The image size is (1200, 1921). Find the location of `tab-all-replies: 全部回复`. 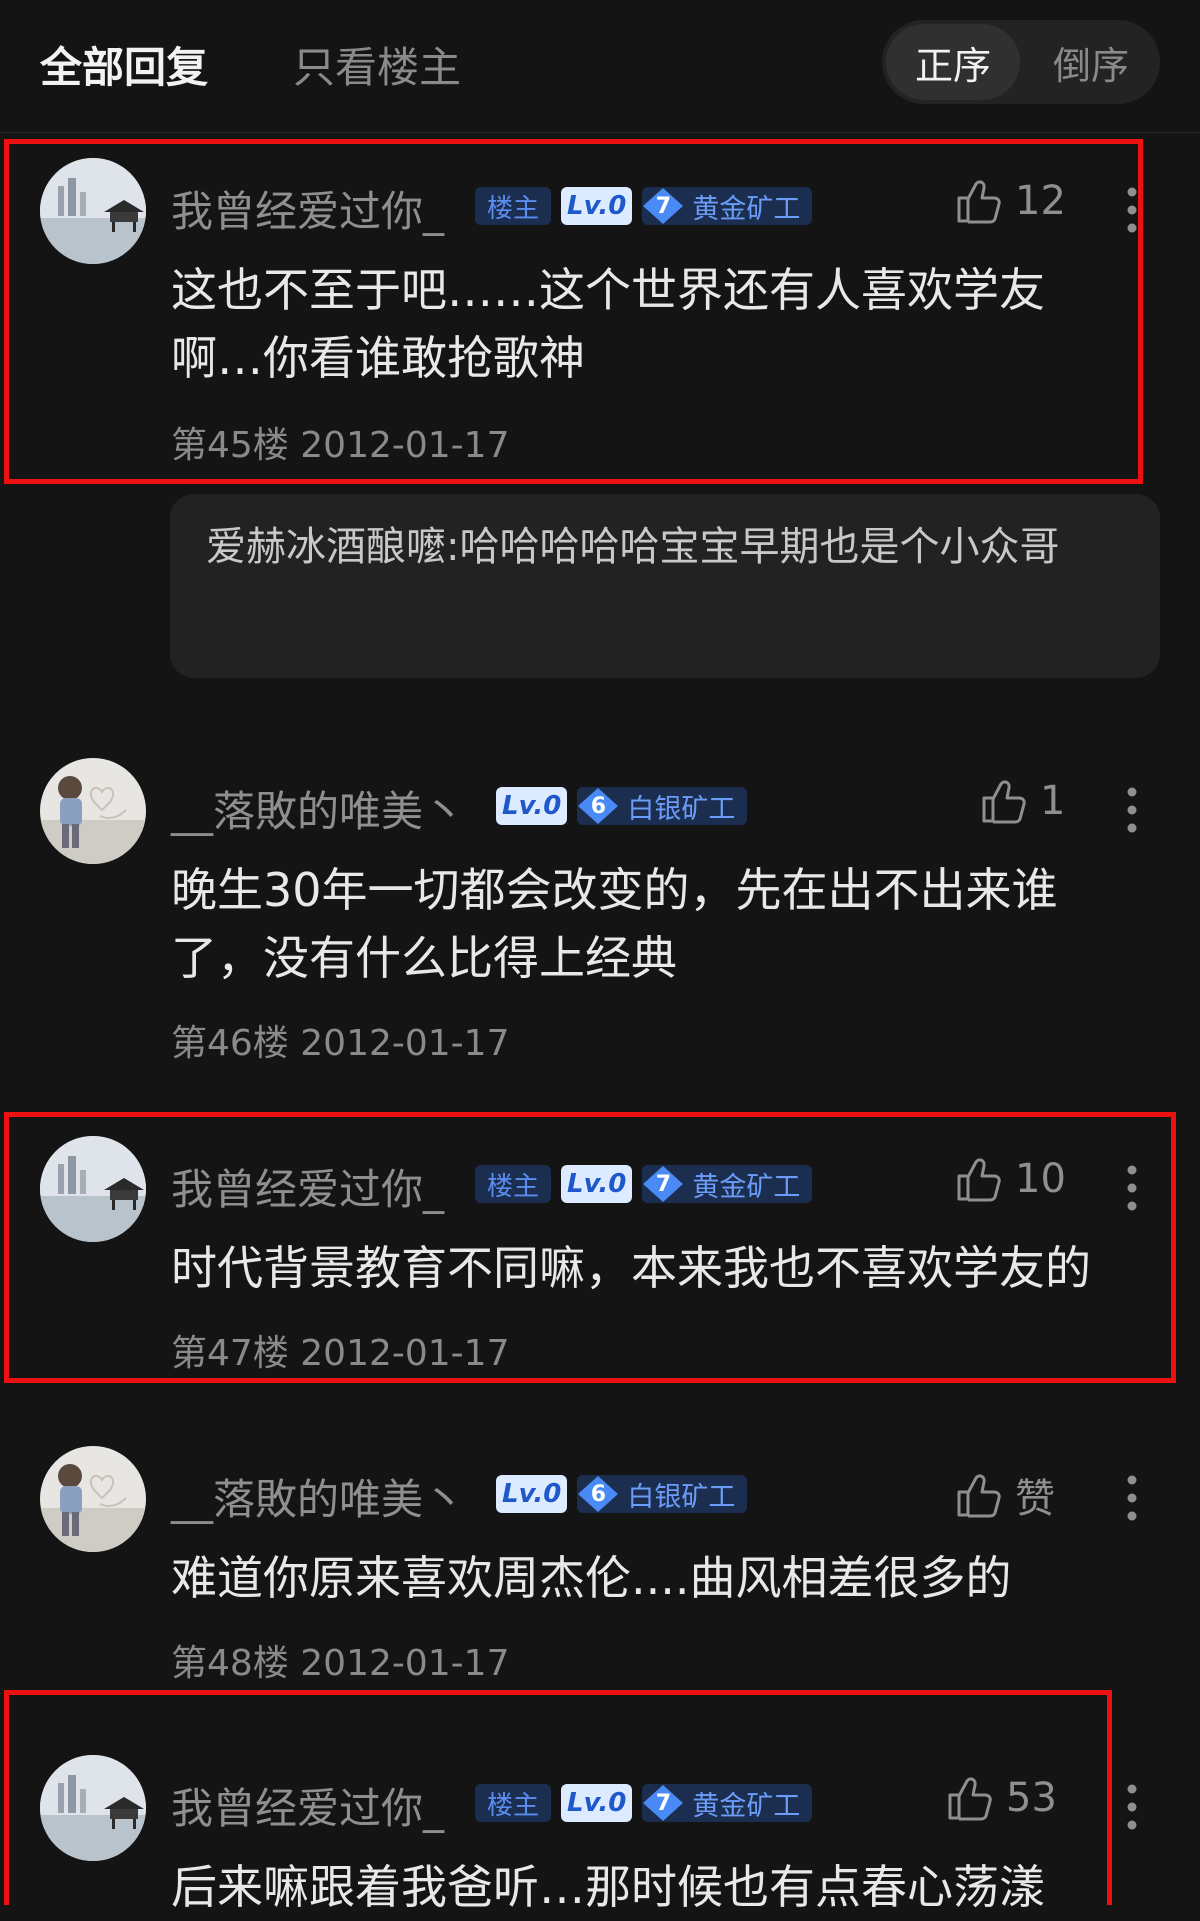

tab-all-replies: 全部回复 is located at coordinates (124, 64).